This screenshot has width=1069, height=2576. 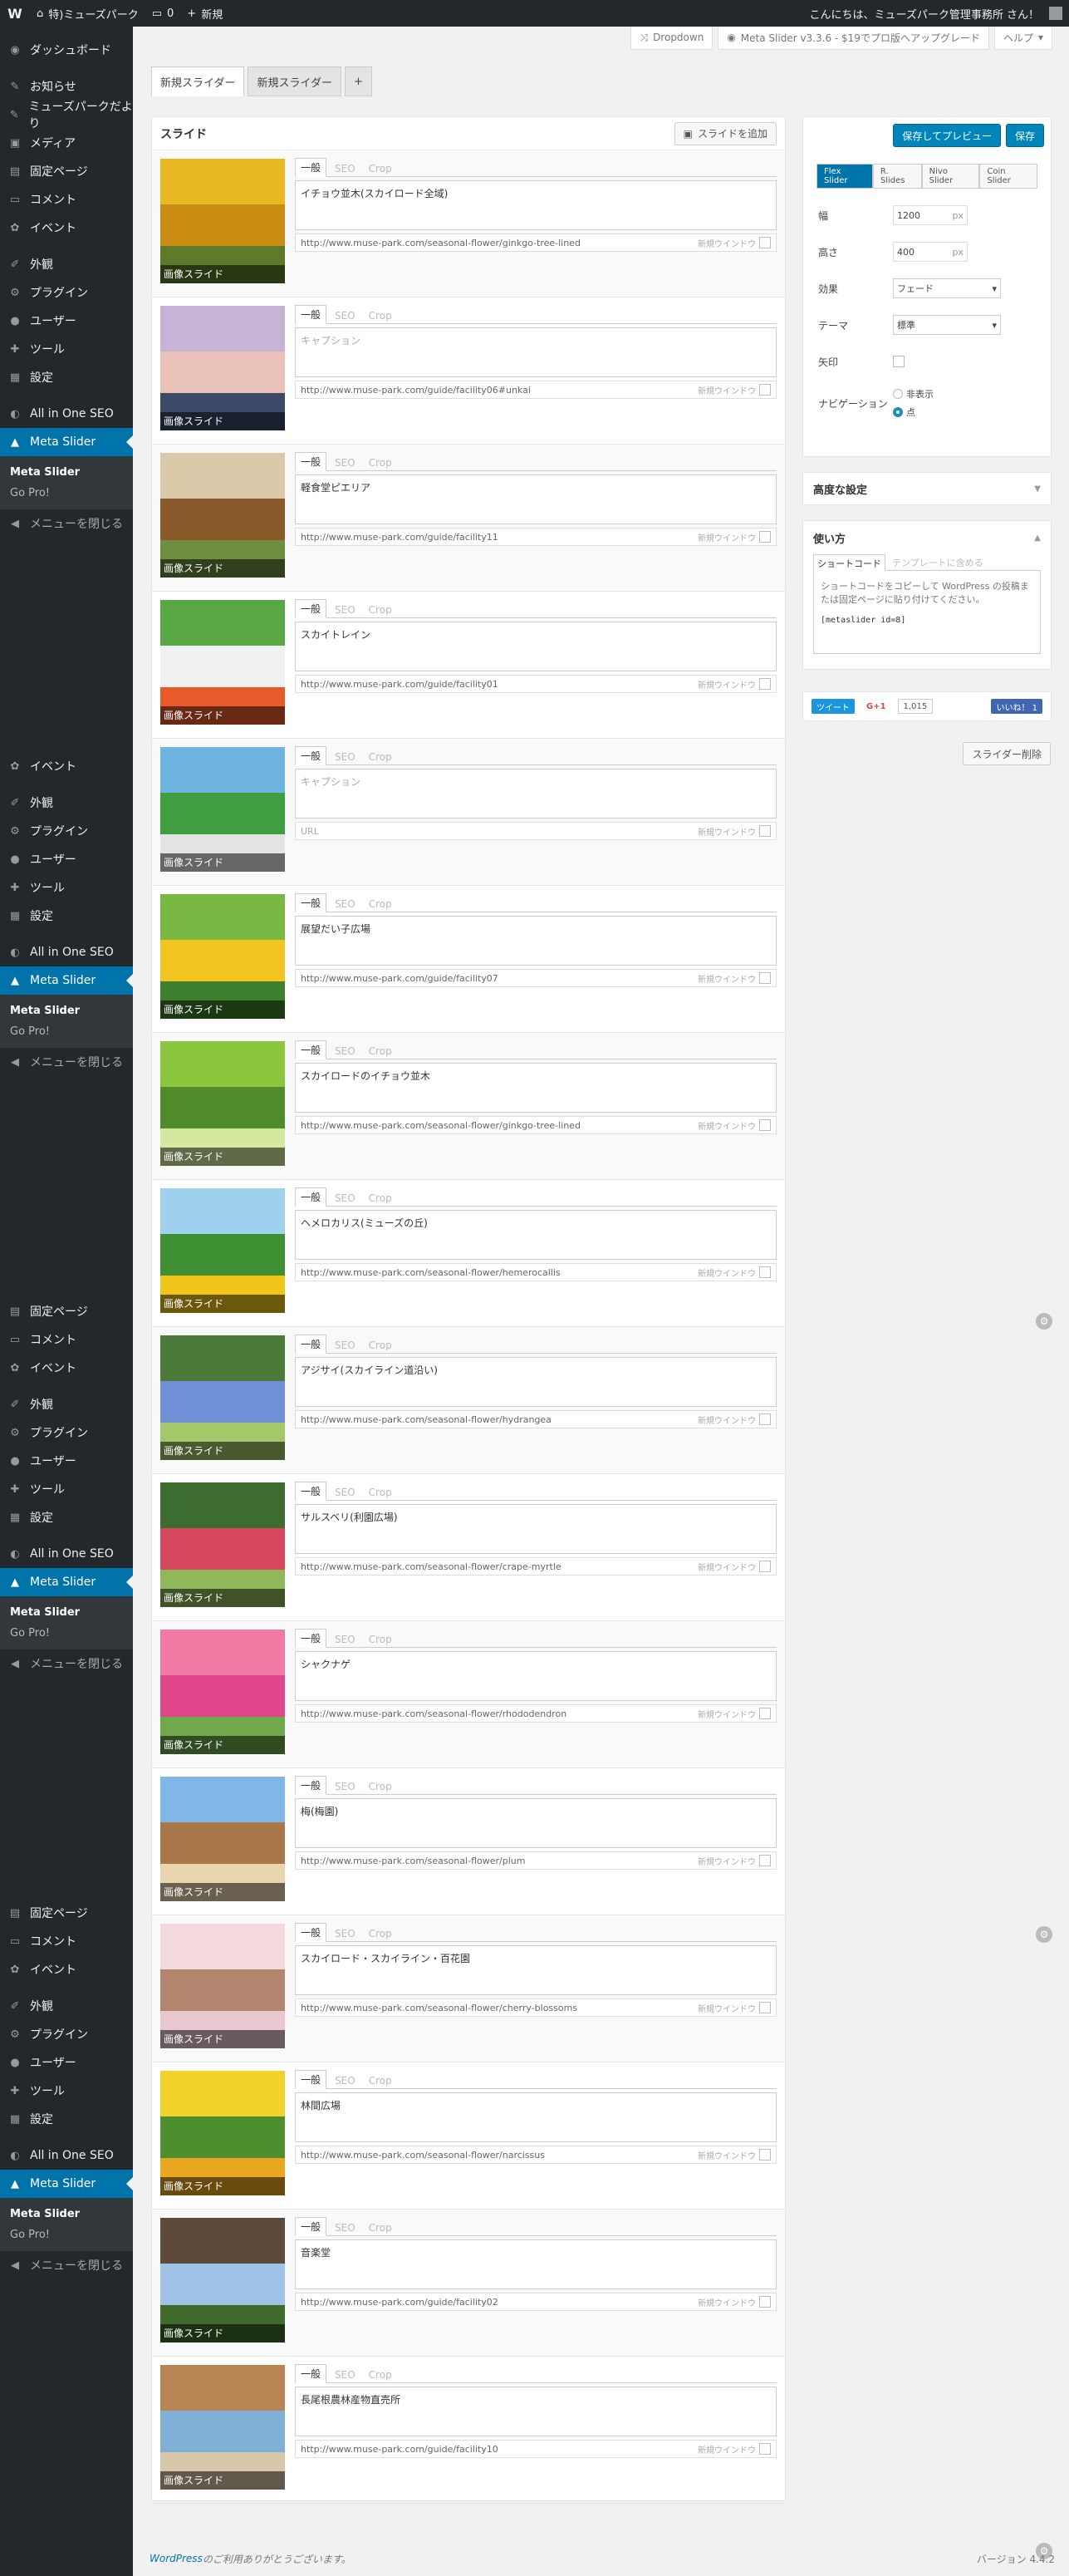 I want to click on menu-events: ✿ イベント, so click(x=67, y=228).